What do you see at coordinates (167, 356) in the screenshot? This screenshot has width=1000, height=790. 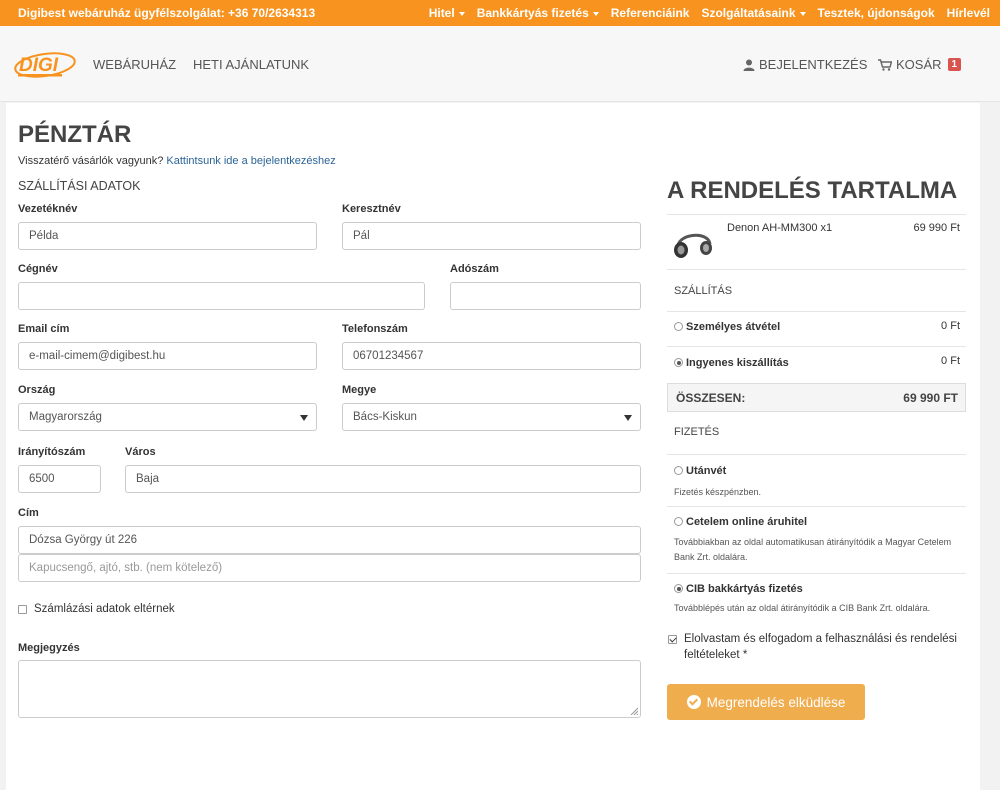 I see `email-input: e-mail-cimem@digibest.hu` at bounding box center [167, 356].